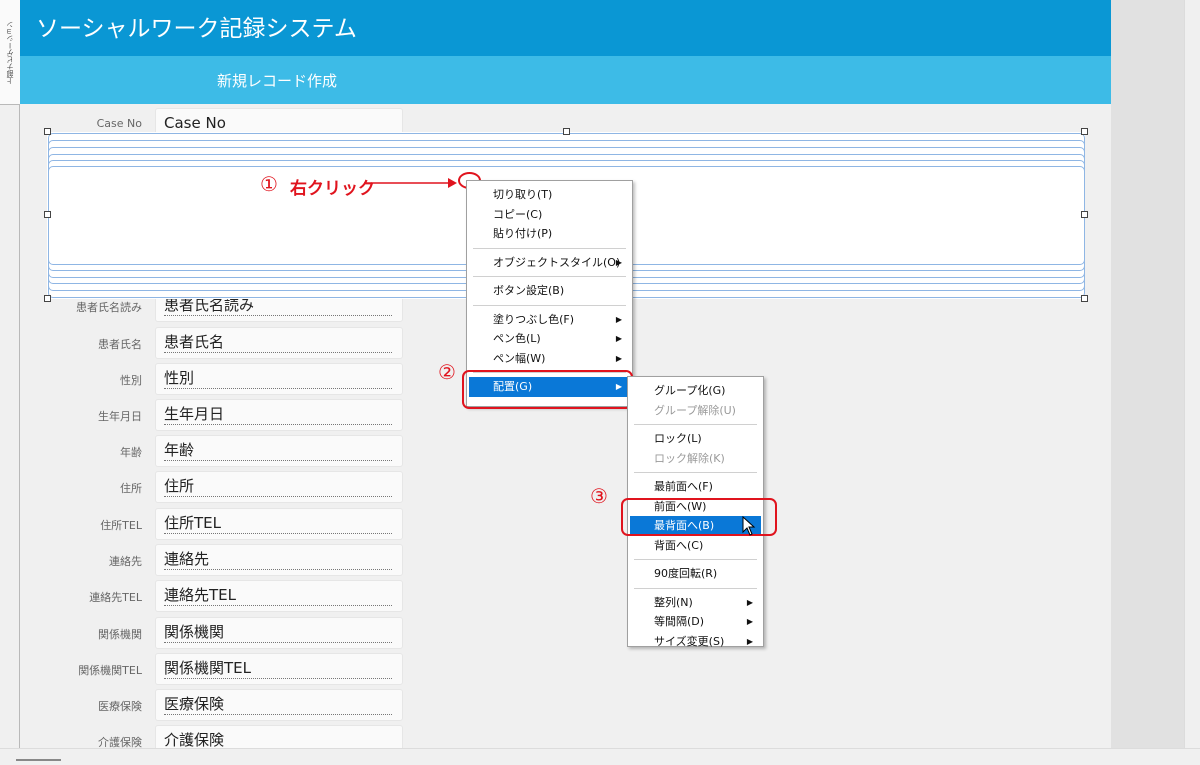 This screenshot has width=1200, height=765. I want to click on field-value: 関係機関, so click(278, 632).